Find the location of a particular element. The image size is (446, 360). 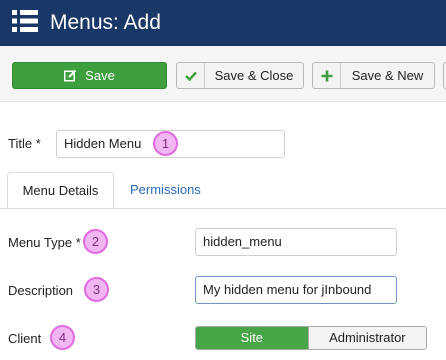

description-label: Description is located at coordinates (41, 290).